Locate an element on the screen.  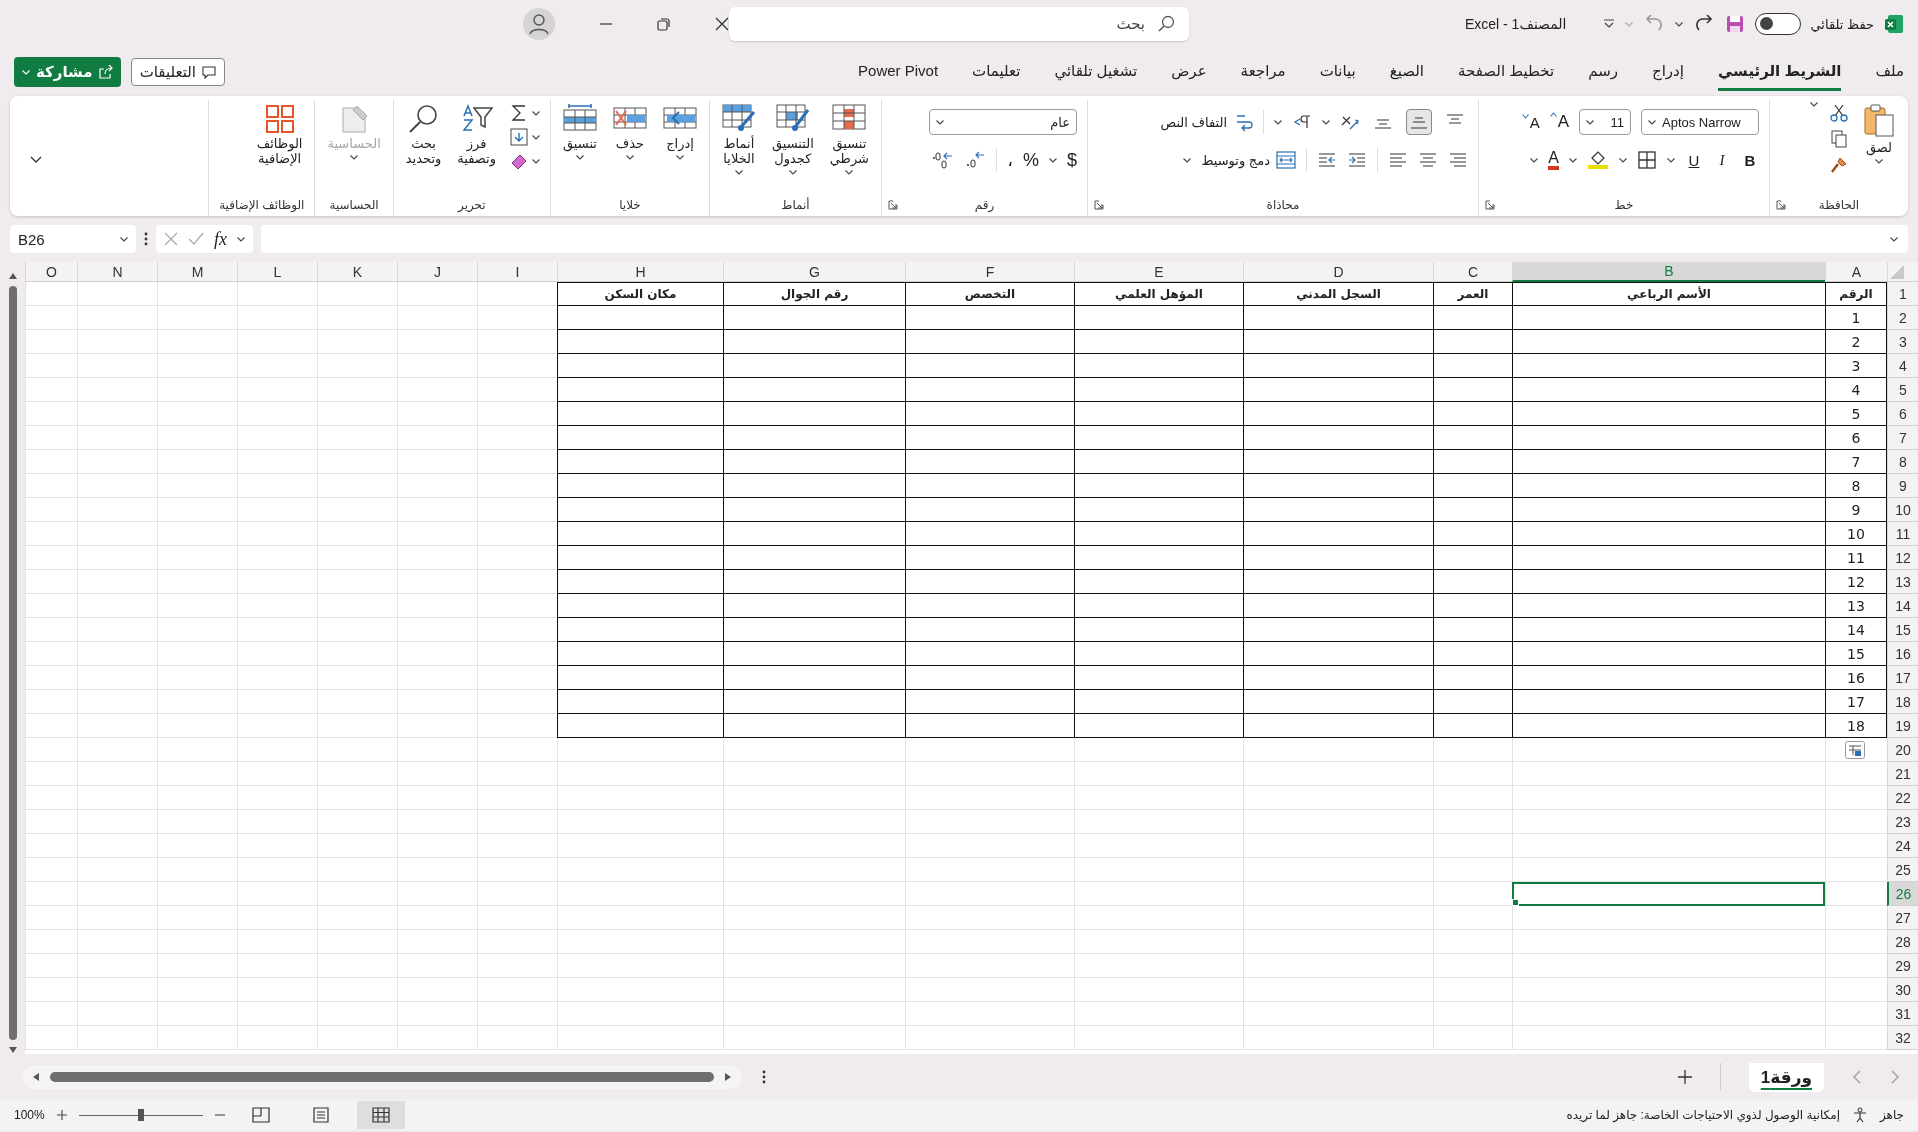
column-header: O is located at coordinates (51, 272).